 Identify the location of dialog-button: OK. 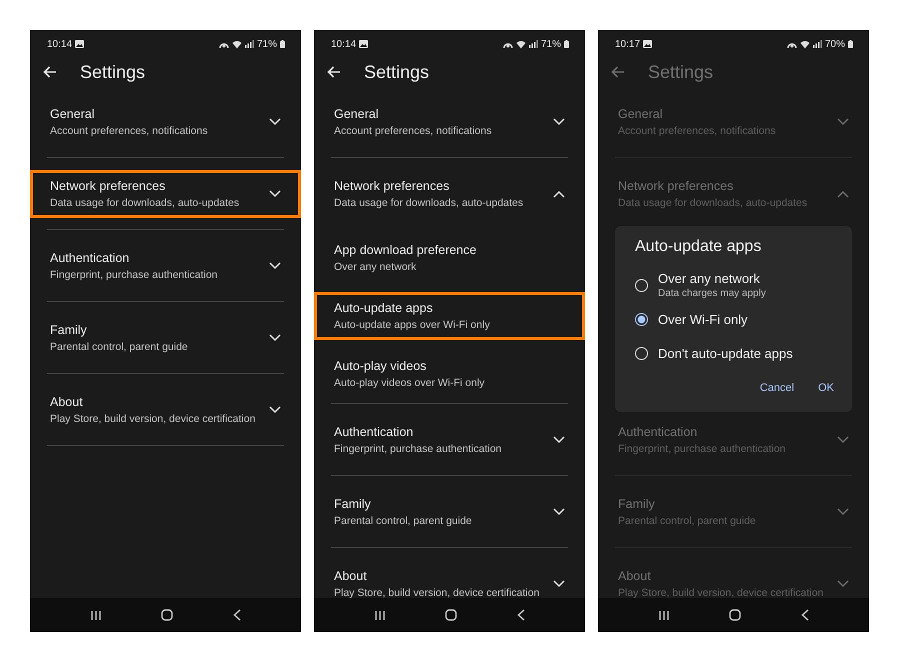
(826, 388).